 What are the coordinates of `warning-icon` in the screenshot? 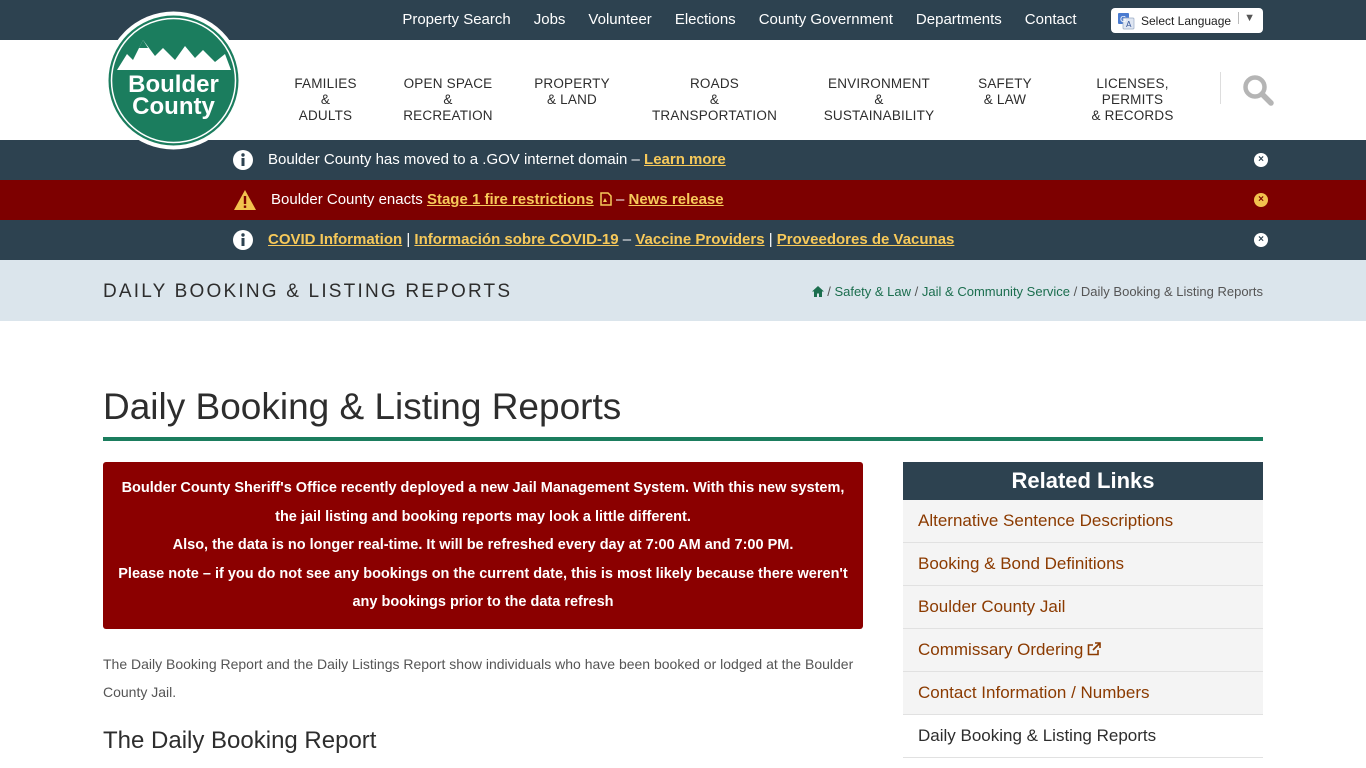 It's located at (245, 200).